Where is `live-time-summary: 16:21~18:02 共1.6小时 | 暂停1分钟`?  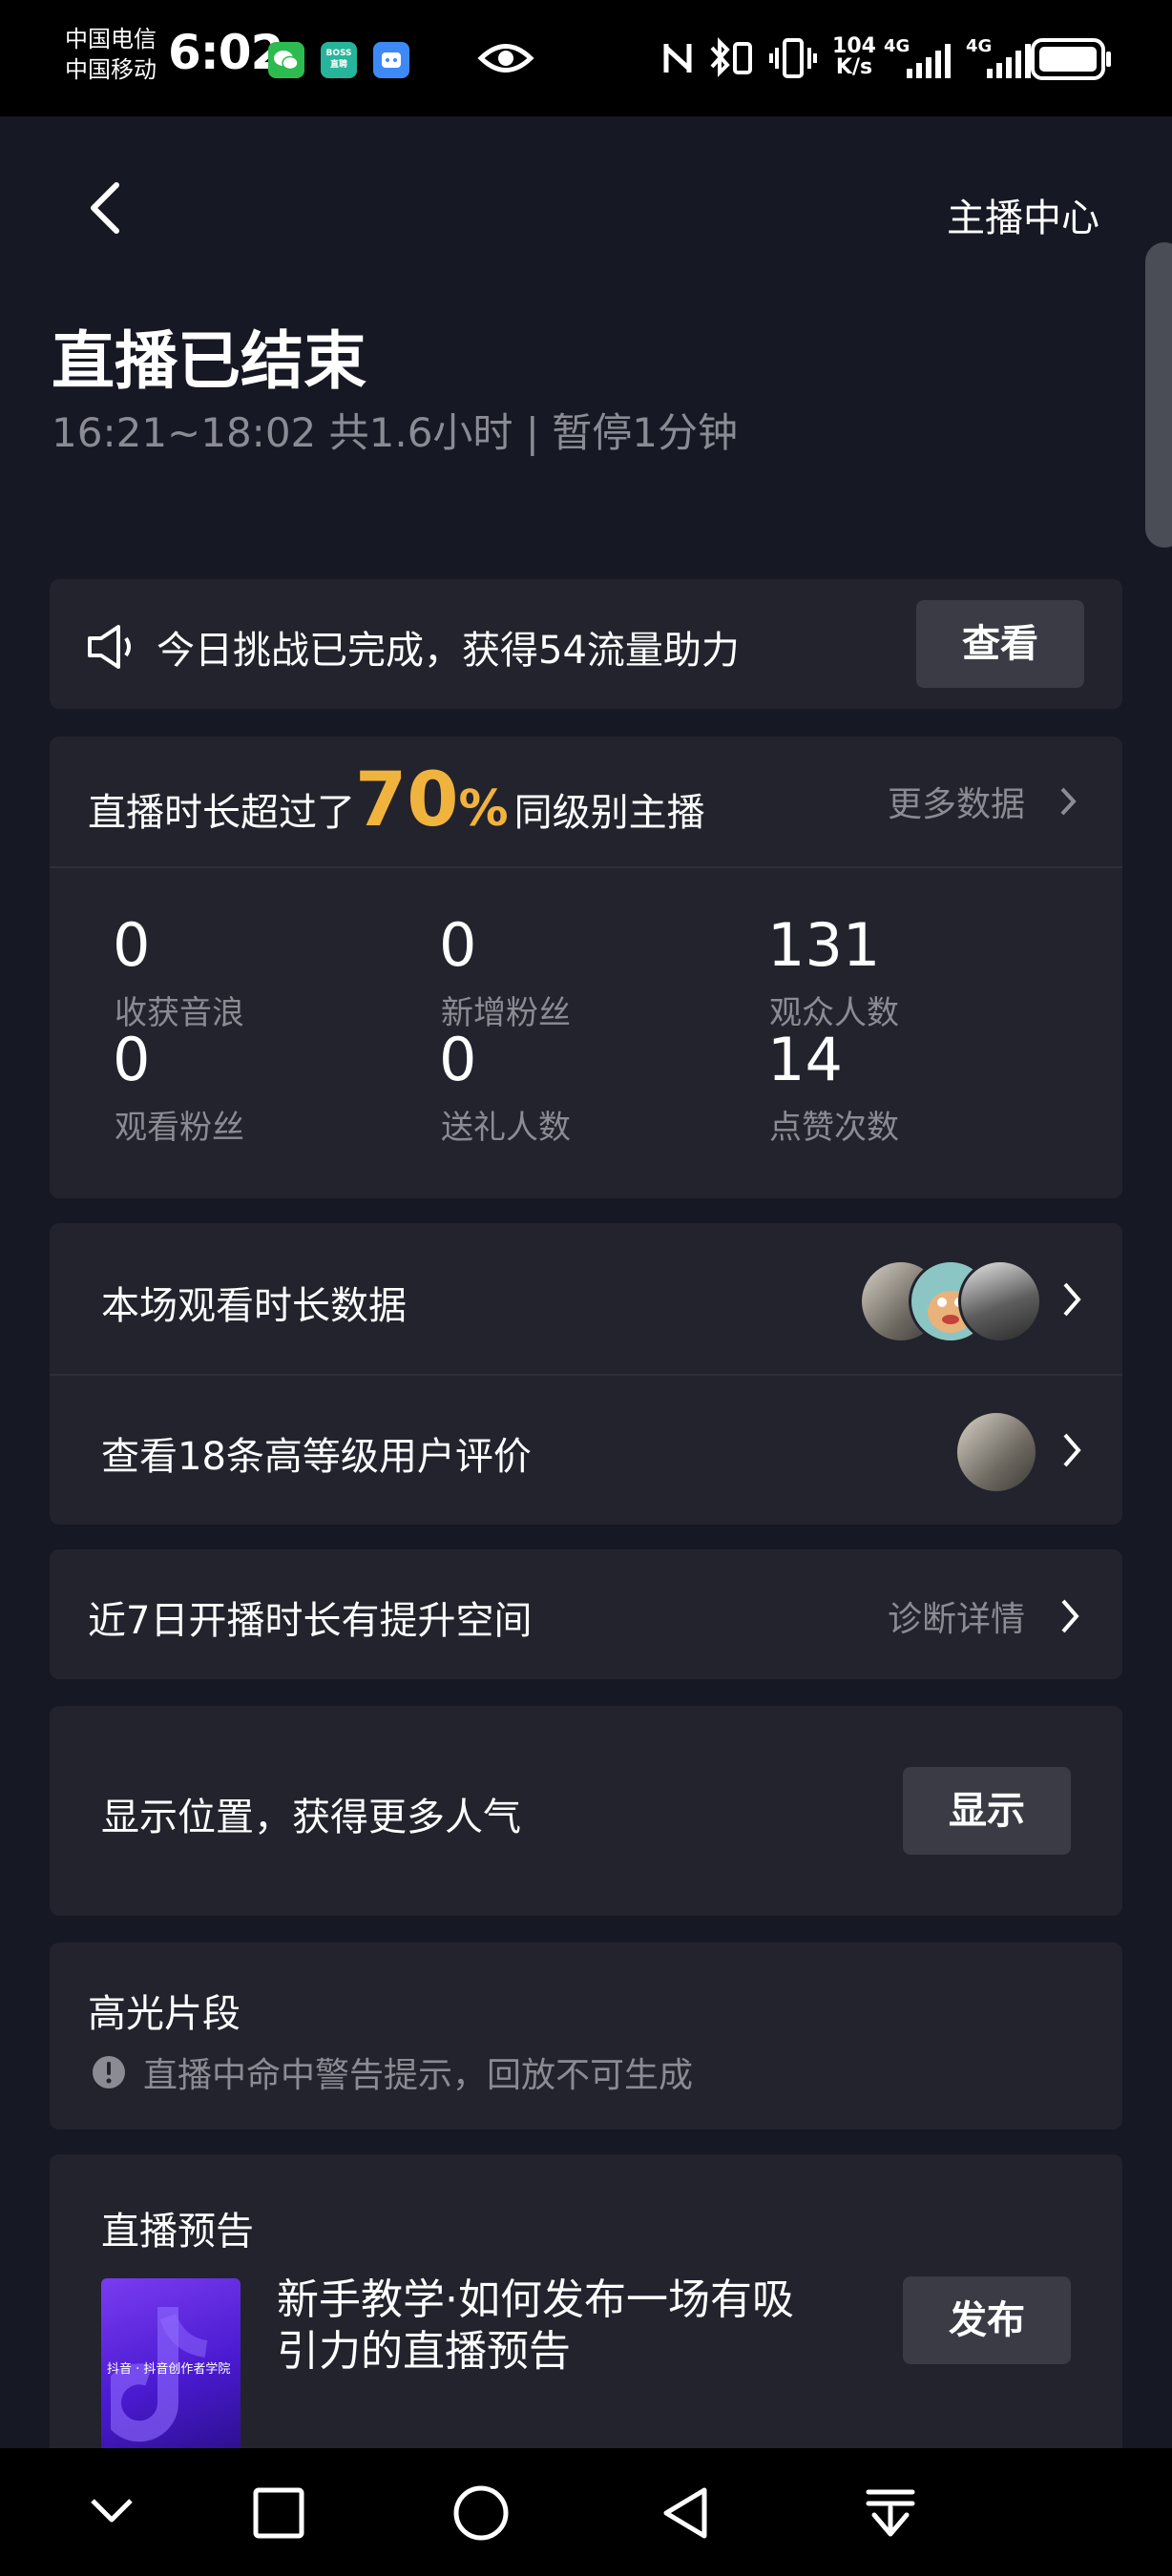
live-time-summary: 16:21~18:02 共1.6小时 | 暂停1分钟 is located at coordinates (395, 432).